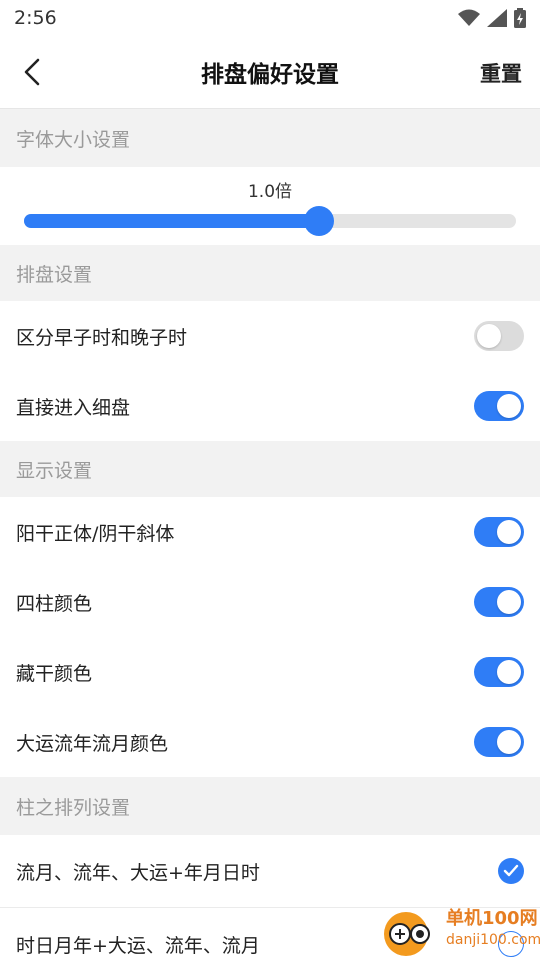 Image resolution: width=540 pixels, height=980 pixels. I want to click on setting-label: 区分早子时和晚子时, so click(102, 337).